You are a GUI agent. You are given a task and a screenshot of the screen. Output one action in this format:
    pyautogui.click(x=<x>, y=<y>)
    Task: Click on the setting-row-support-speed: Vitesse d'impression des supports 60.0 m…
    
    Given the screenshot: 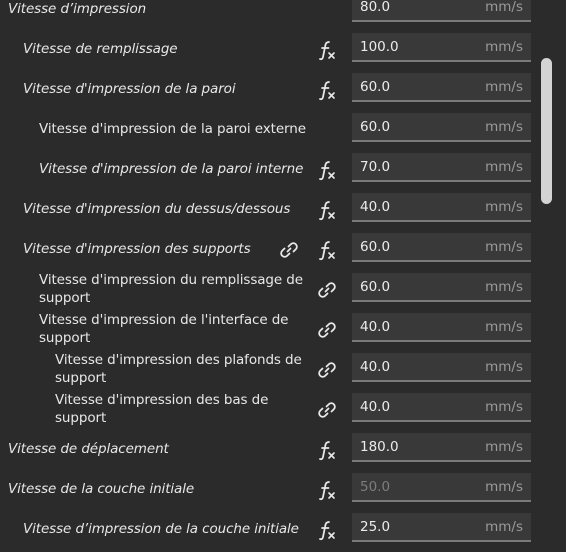 What is the action you would take?
    pyautogui.click(x=270, y=249)
    